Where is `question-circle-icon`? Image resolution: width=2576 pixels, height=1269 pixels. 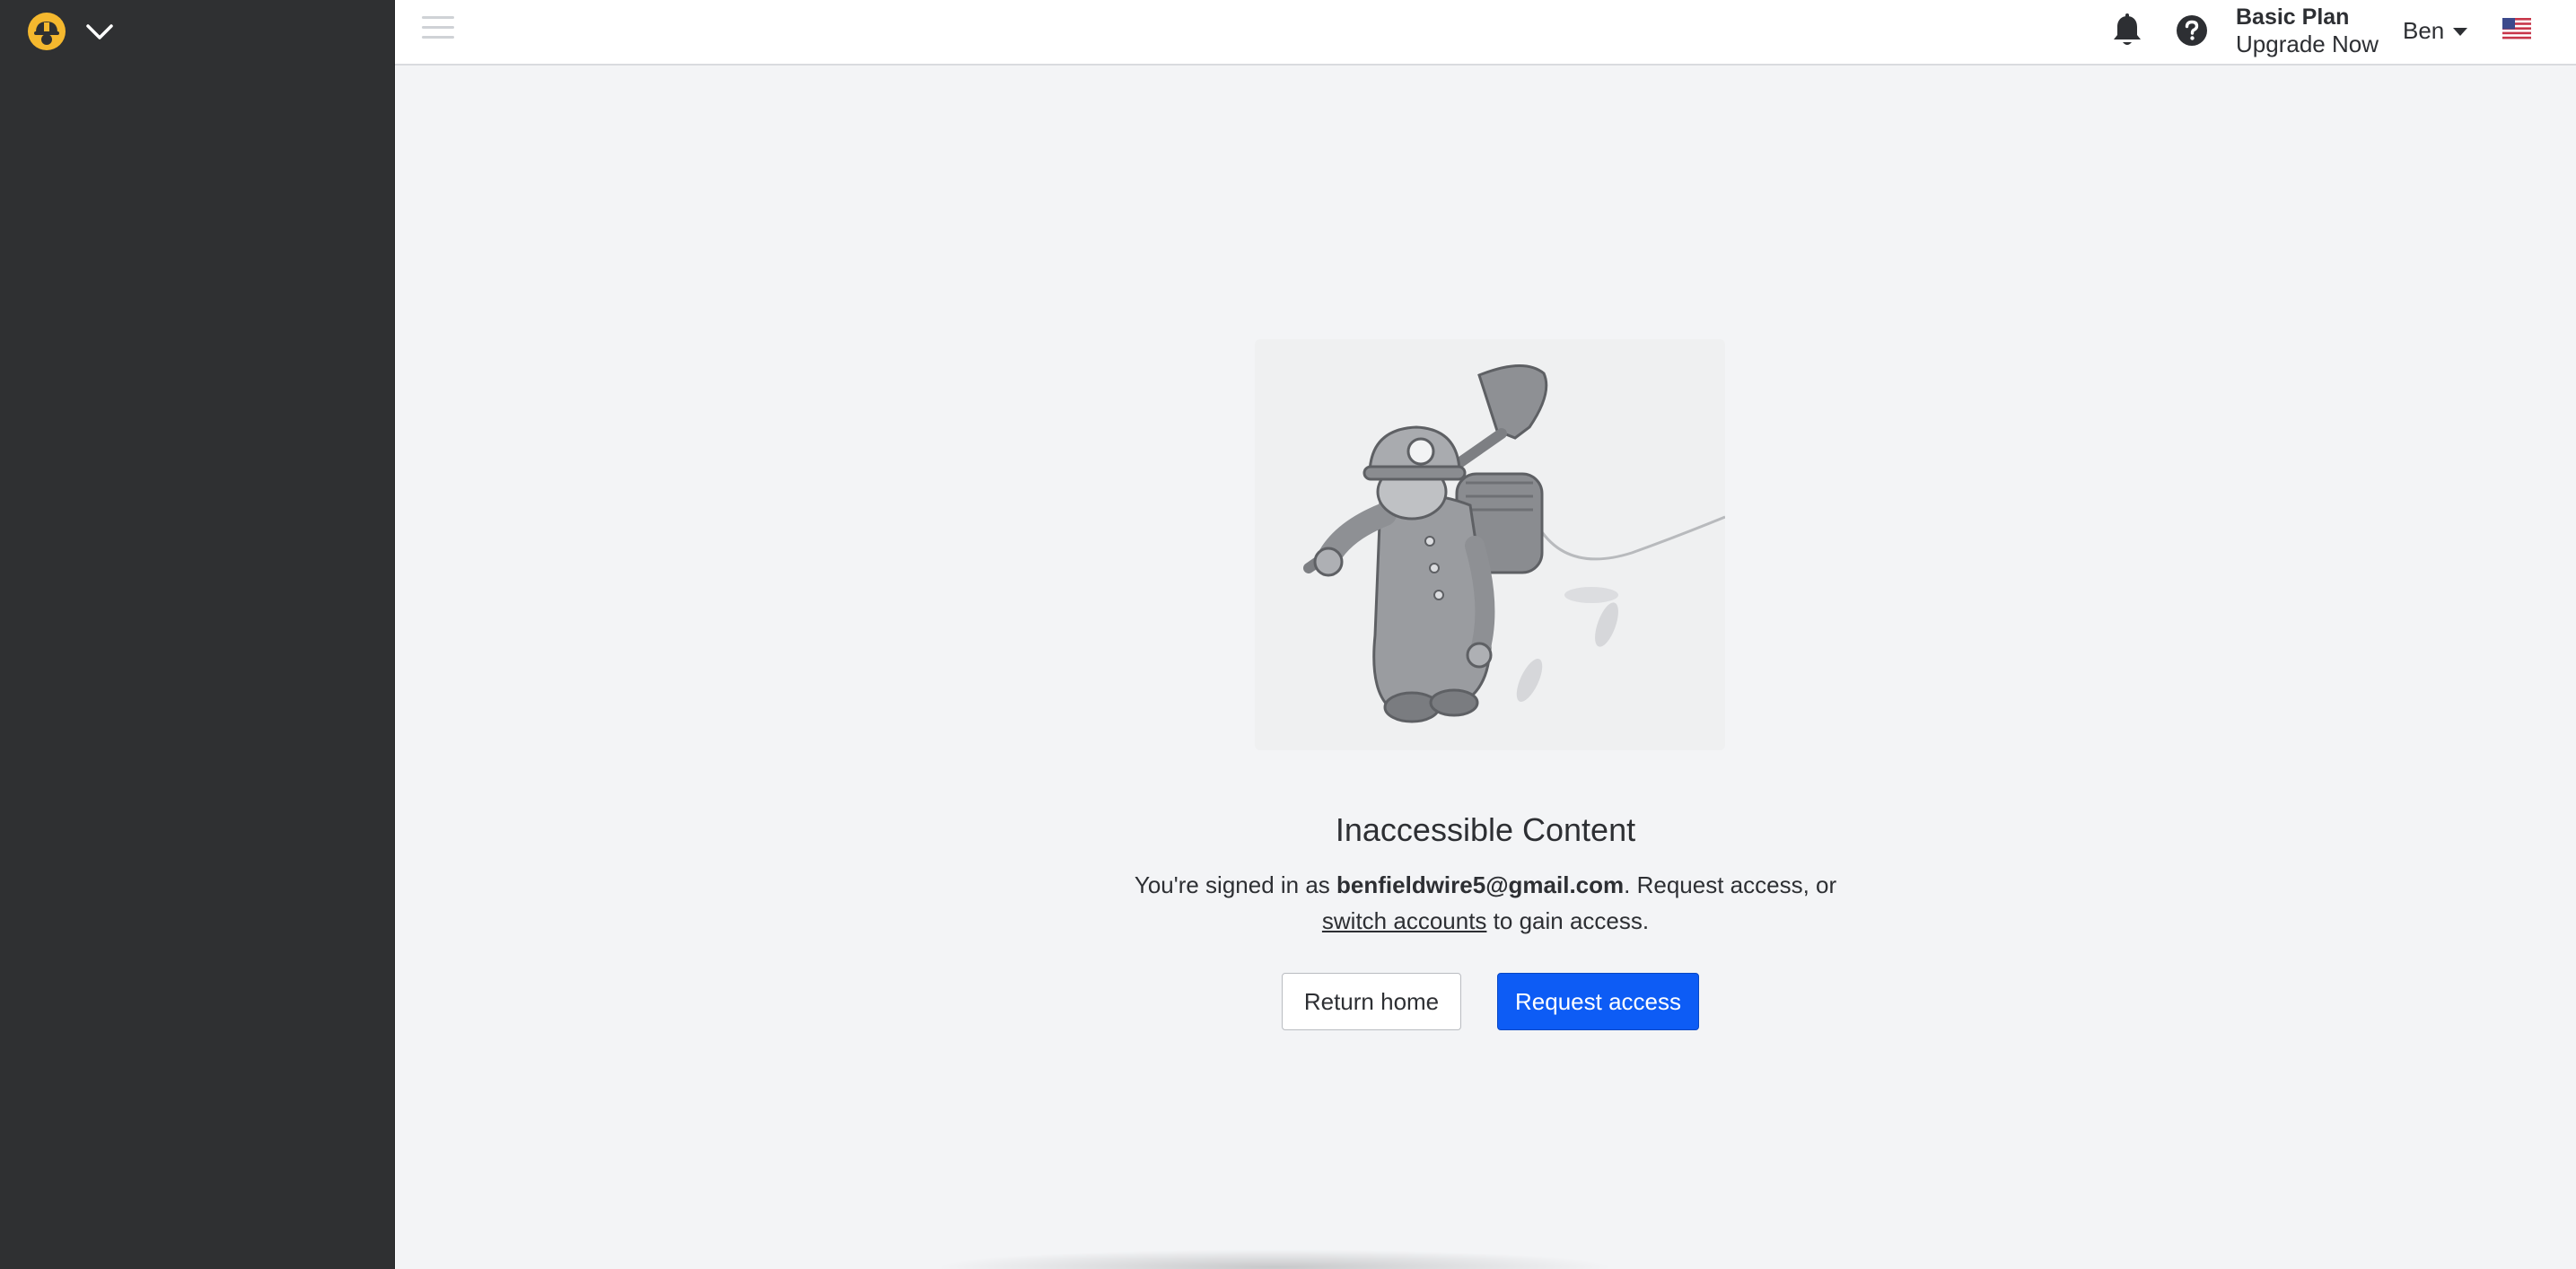
question-circle-icon is located at coordinates (2192, 30).